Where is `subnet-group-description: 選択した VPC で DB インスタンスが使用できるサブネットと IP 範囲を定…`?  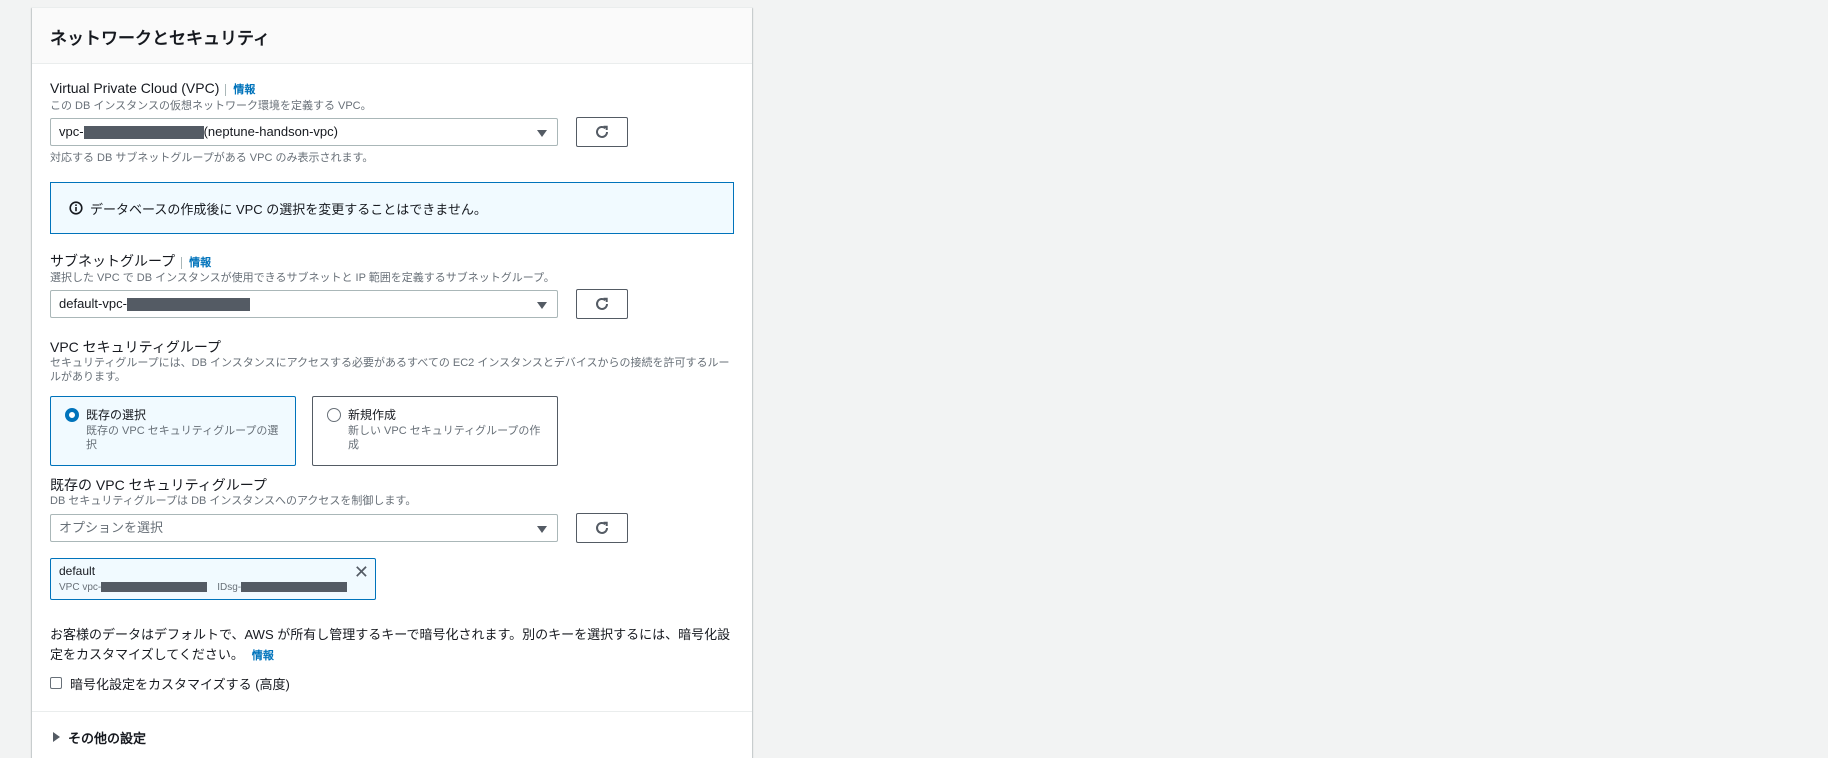 subnet-group-description: 選択した VPC で DB インスタンスが使用できるサブネットと IP 範囲を定… is located at coordinates (302, 278).